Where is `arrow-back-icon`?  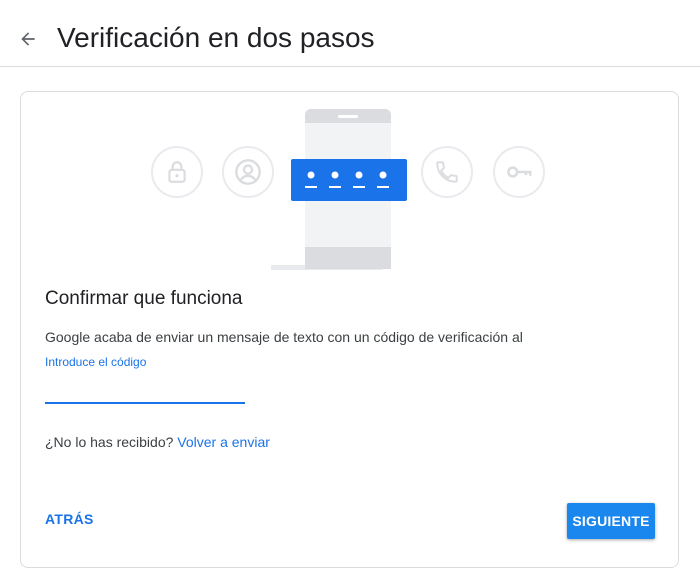
arrow-back-icon is located at coordinates (28, 39).